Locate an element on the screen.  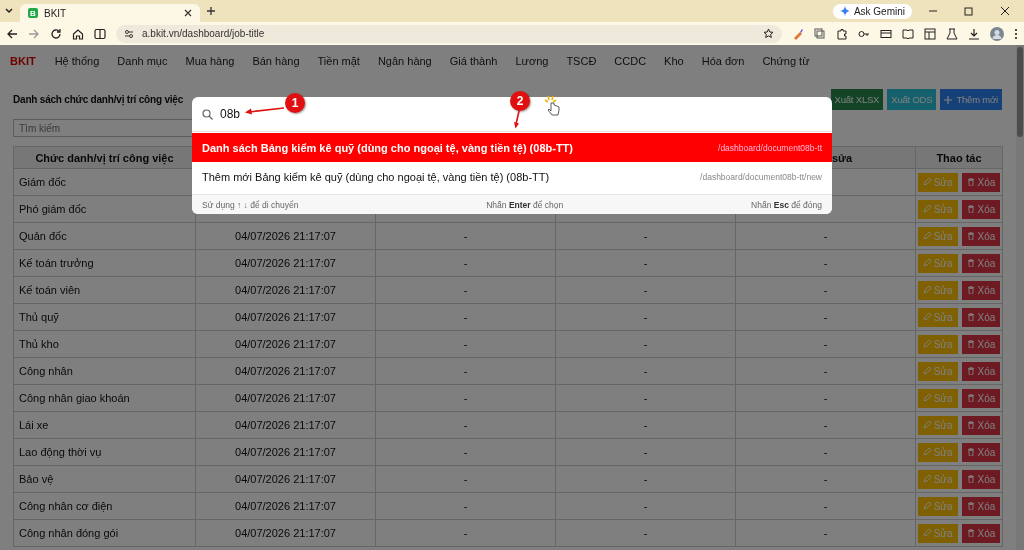
address-bar: a.bkit.vn/dashboard/job-title is located at coordinates (449, 33).